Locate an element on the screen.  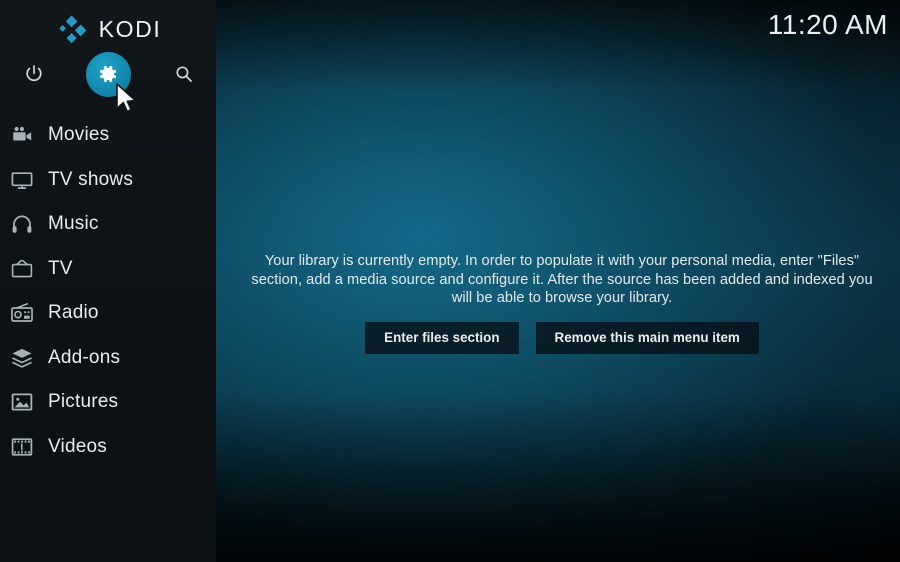
movie-camera-icon is located at coordinates (22, 135).